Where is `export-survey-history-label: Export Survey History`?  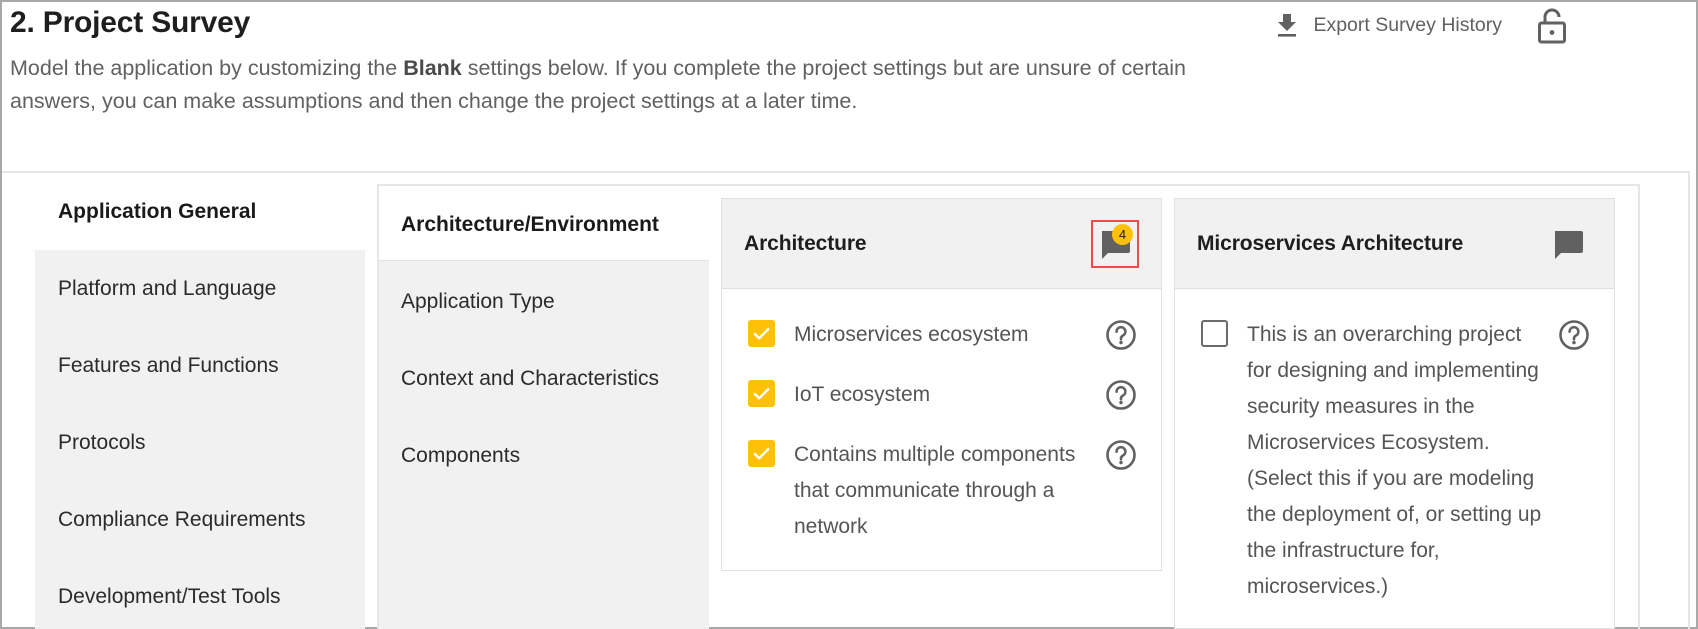 export-survey-history-label: Export Survey History is located at coordinates (1407, 24).